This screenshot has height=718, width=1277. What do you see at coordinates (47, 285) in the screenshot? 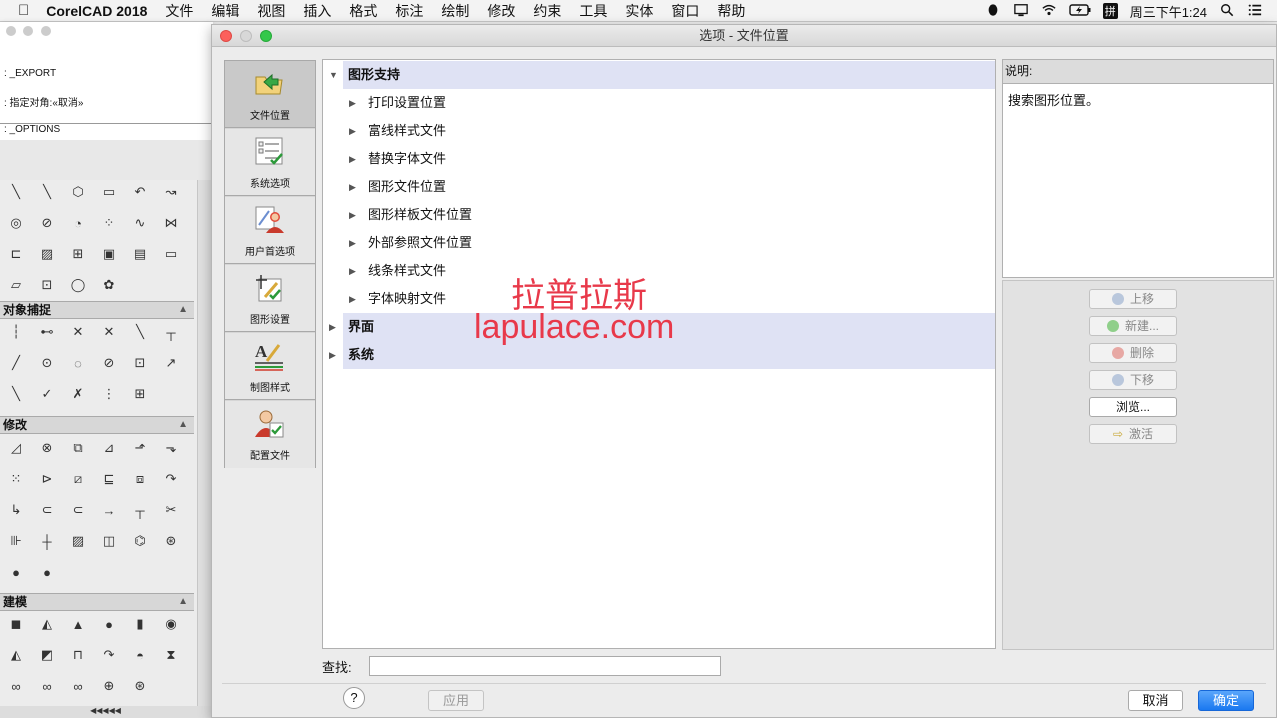
I see `draw-tool-icon: ⊡` at bounding box center [47, 285].